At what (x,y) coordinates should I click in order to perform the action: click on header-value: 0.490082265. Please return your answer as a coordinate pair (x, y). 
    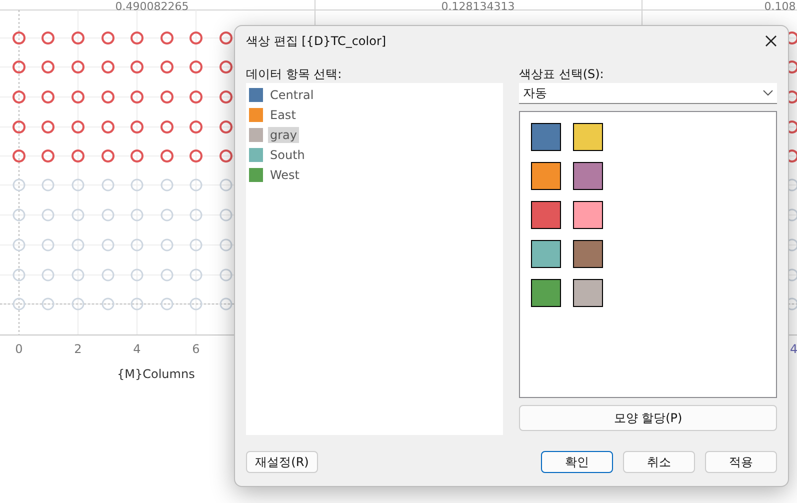
    Looking at the image, I should click on (152, 7).